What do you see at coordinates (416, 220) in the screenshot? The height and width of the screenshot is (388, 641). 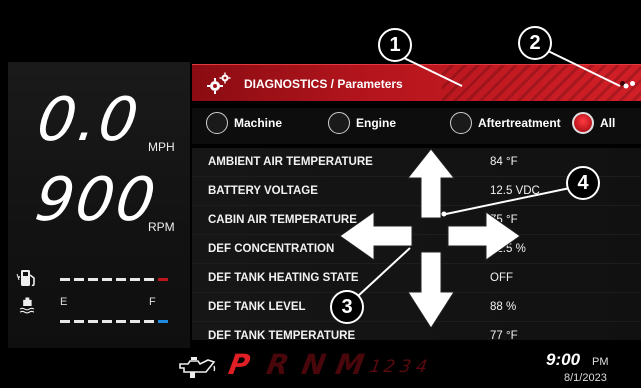 I see `list-item: CABIN AIR TEMPERATURE 75 °F` at bounding box center [416, 220].